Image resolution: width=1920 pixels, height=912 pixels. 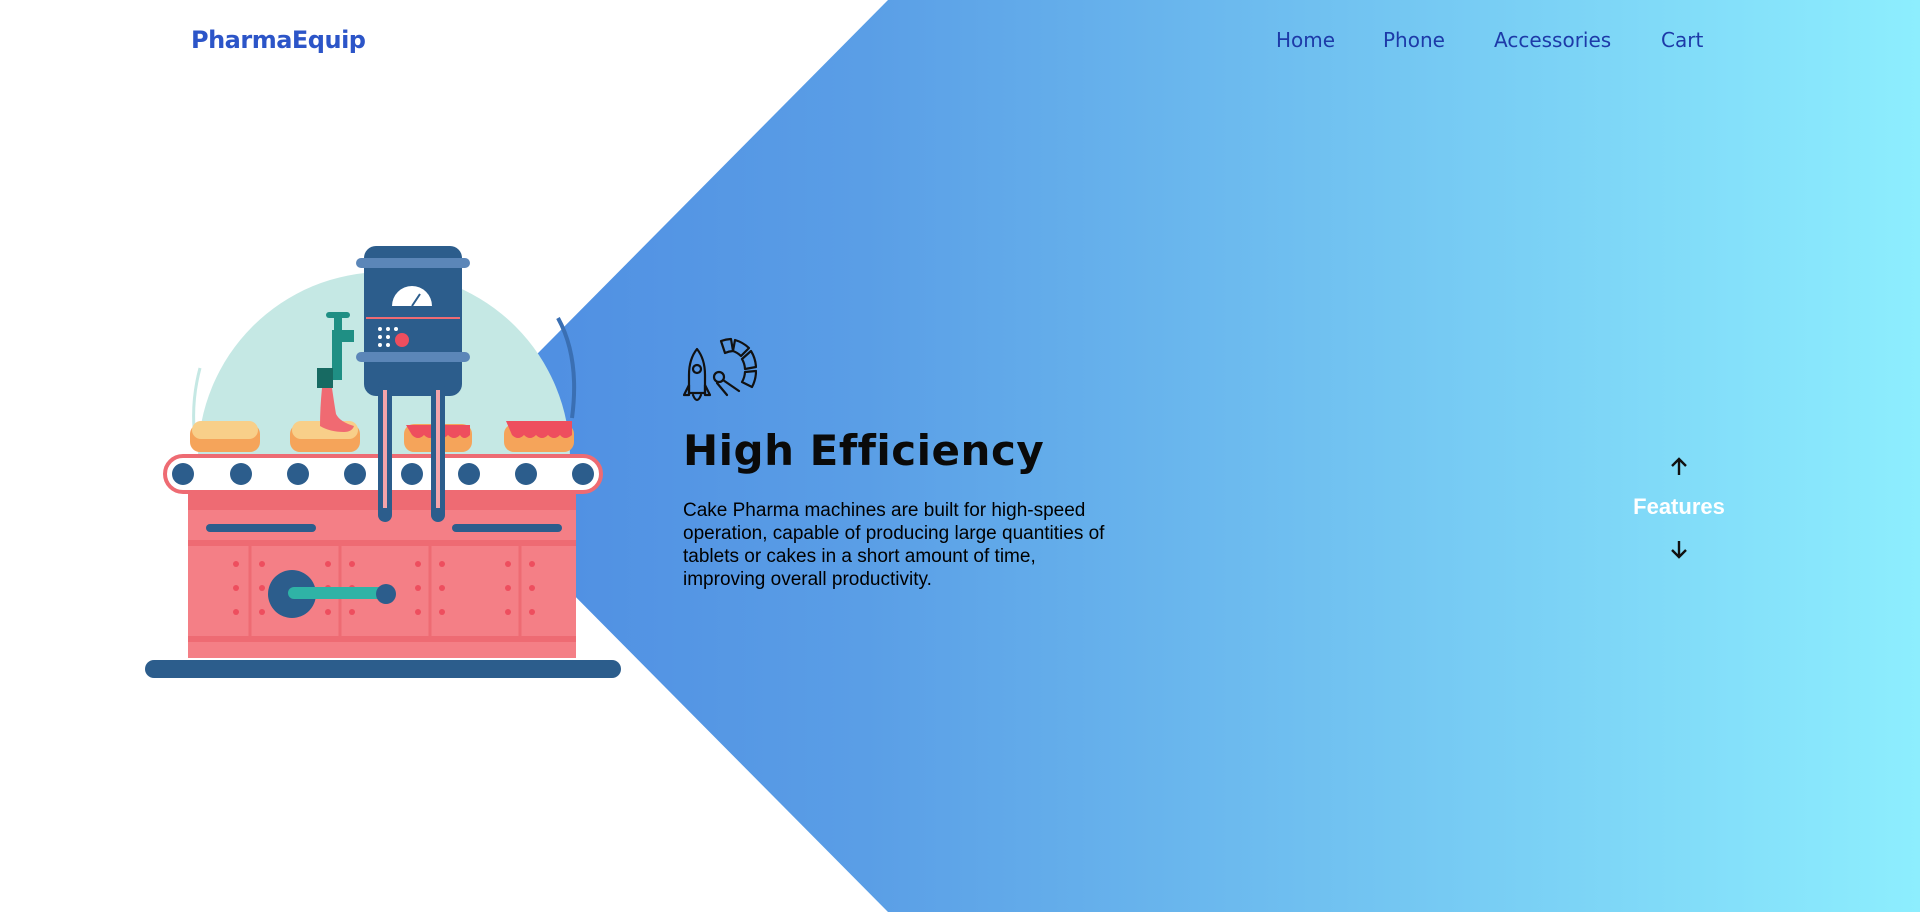 What do you see at coordinates (1679, 467) in the screenshot?
I see `arrow-up-icon` at bounding box center [1679, 467].